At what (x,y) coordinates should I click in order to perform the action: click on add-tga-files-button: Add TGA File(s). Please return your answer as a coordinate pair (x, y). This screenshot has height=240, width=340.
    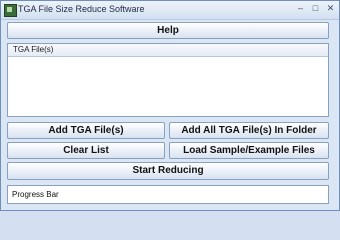
    Looking at the image, I should click on (86, 130).